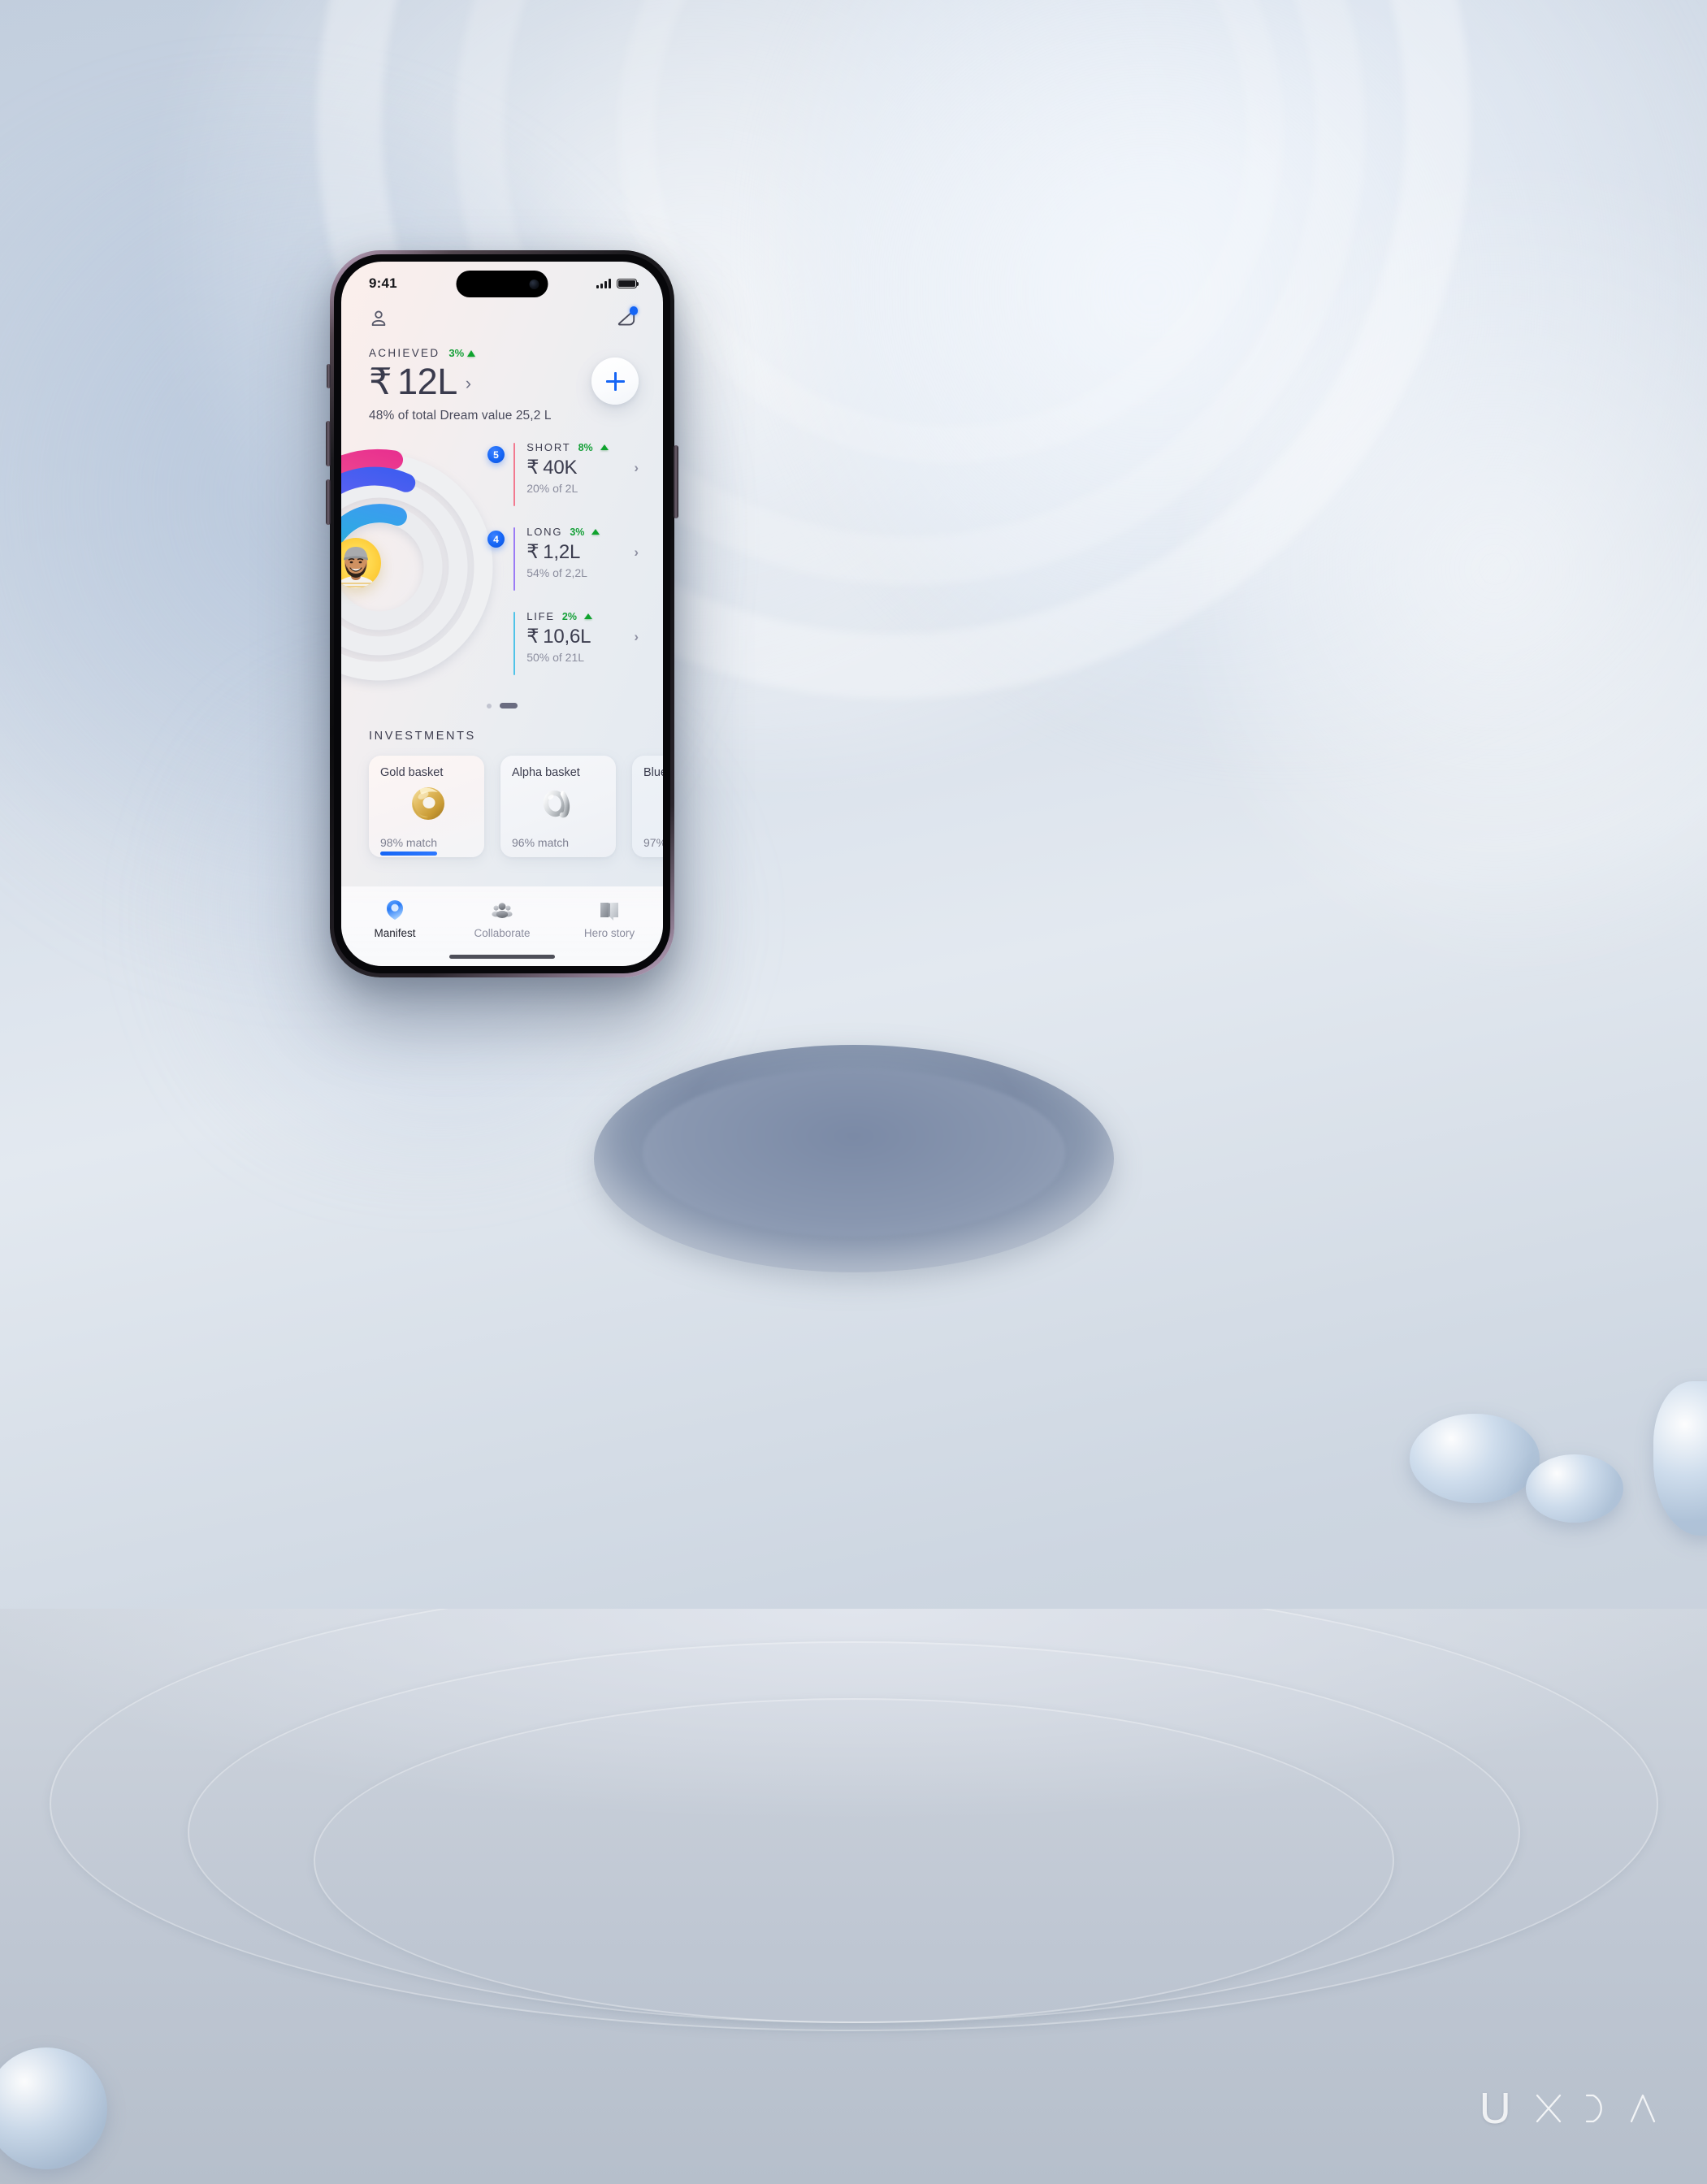  I want to click on goal-name: LIFE, so click(540, 616).